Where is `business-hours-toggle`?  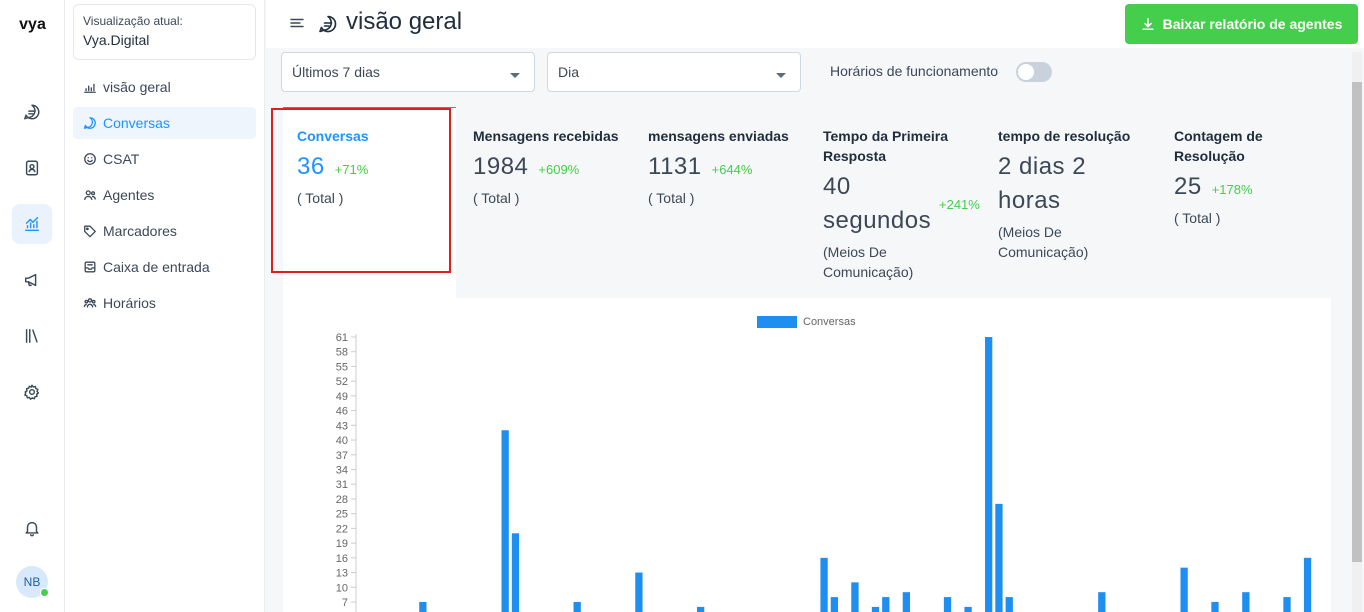
business-hours-toggle is located at coordinates (1034, 72).